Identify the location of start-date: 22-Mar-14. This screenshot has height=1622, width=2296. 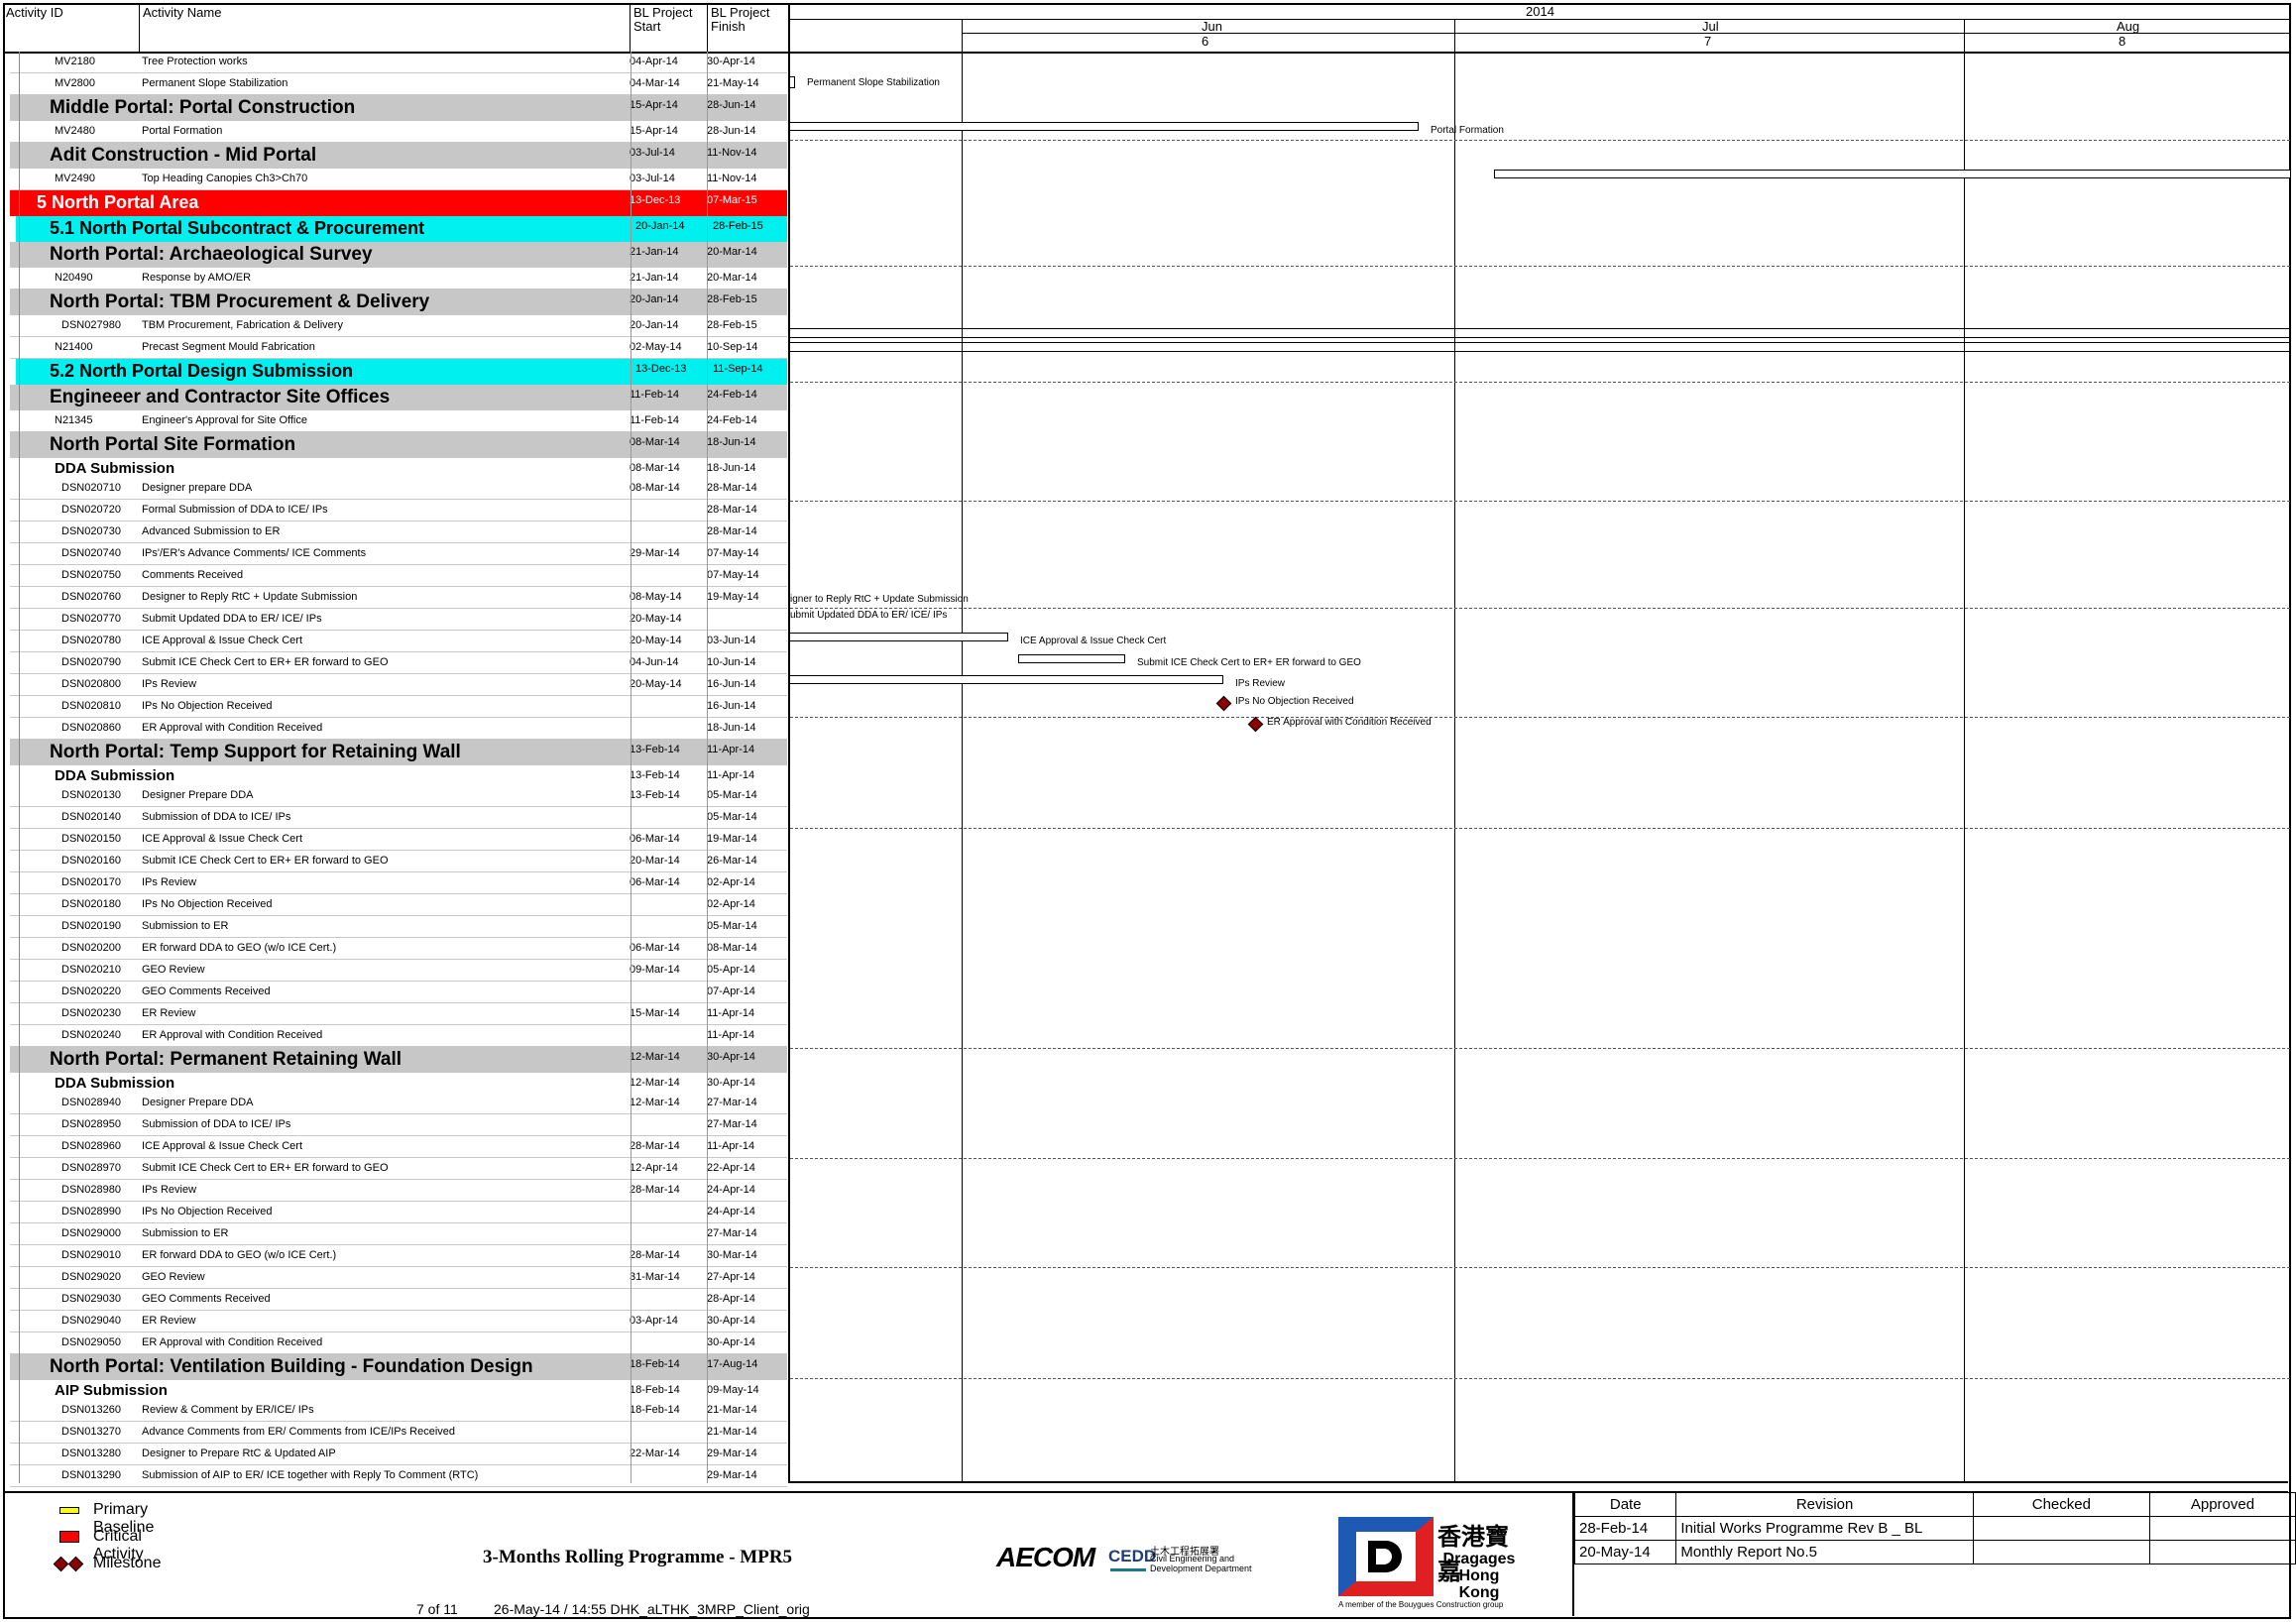
(655, 1454).